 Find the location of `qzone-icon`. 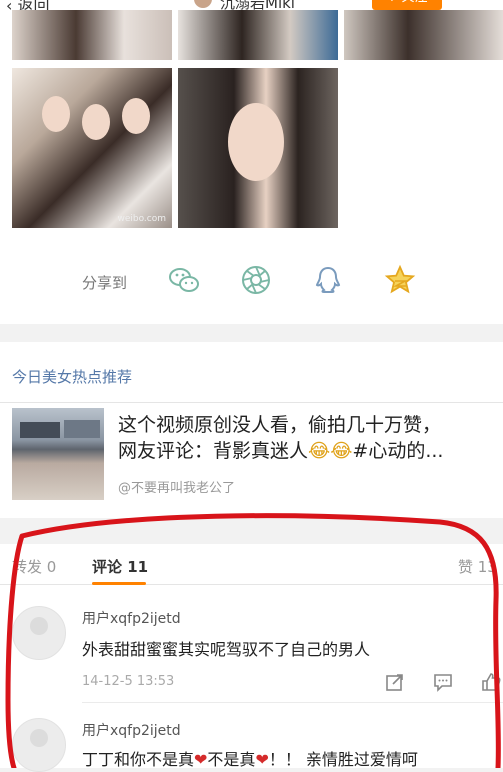

qzone-icon is located at coordinates (400, 280).